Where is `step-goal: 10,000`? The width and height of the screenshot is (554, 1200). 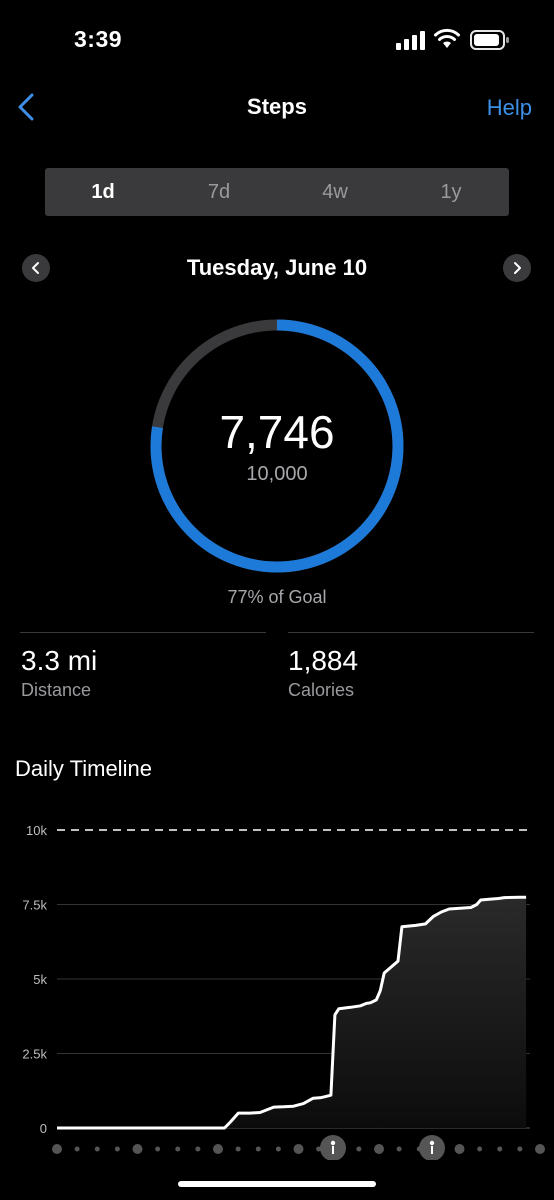 step-goal: 10,000 is located at coordinates (277, 474).